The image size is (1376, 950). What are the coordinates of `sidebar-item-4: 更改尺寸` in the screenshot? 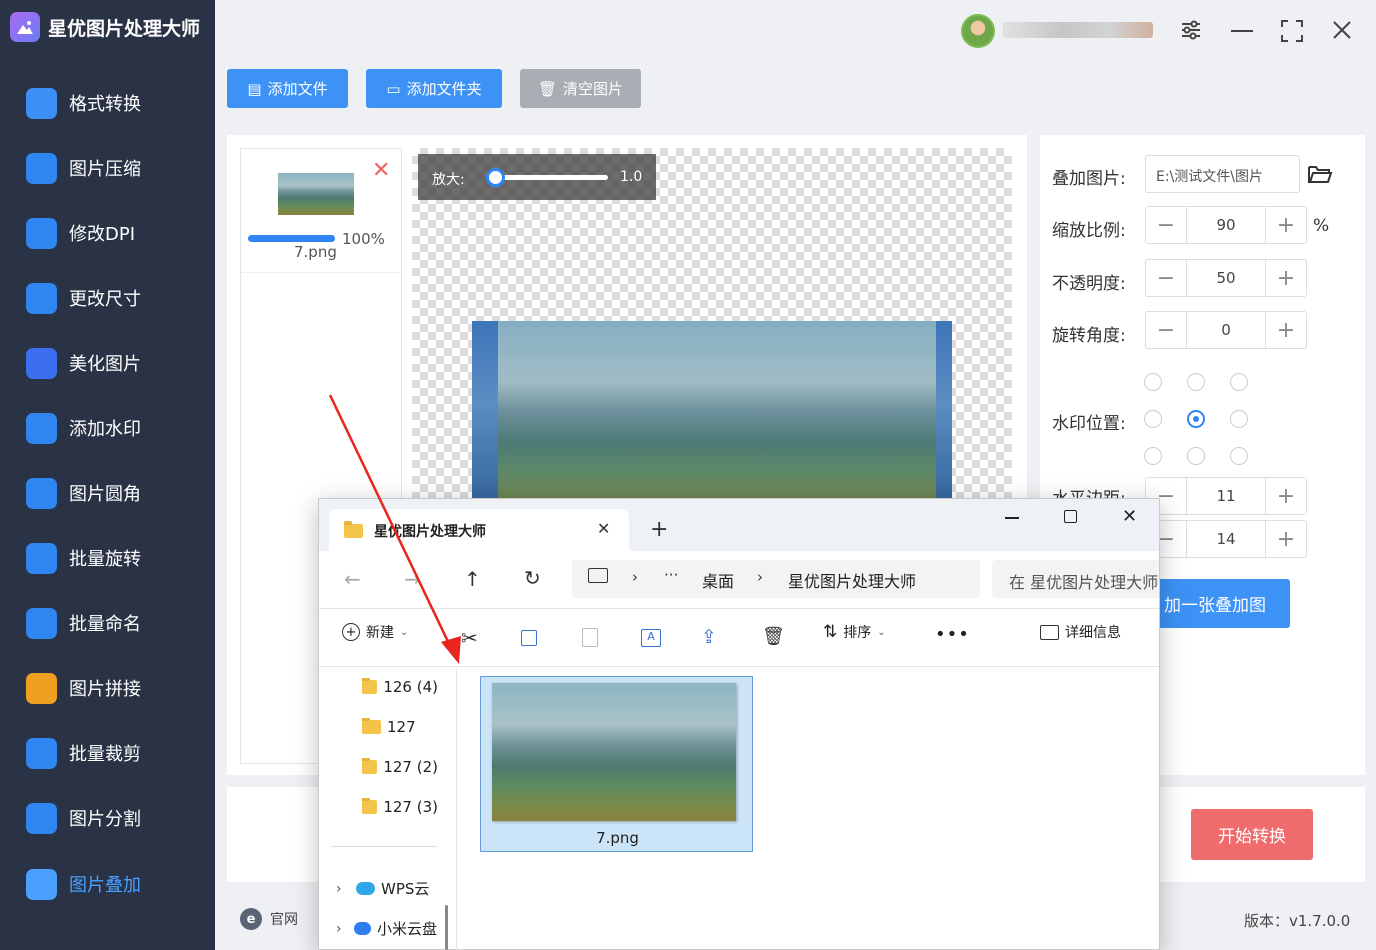 It's located at (83, 298).